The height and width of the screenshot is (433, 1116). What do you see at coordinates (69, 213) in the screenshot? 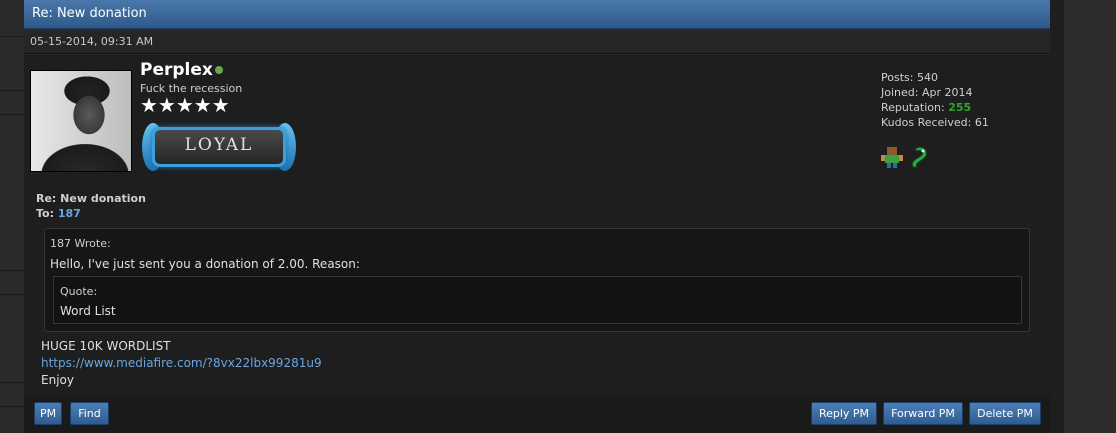
I see `recipient-link: 187` at bounding box center [69, 213].